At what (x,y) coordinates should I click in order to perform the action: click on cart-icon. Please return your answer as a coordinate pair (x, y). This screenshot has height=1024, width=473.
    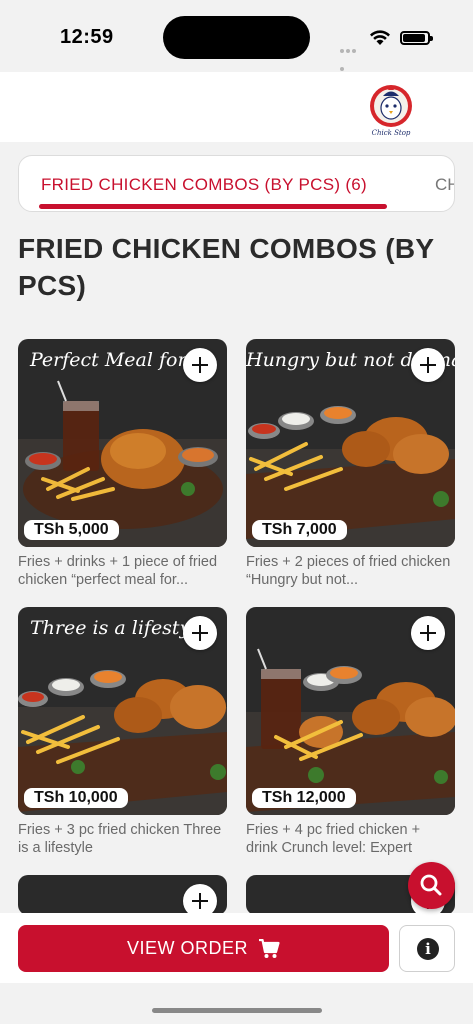
    Looking at the image, I should click on (269, 948).